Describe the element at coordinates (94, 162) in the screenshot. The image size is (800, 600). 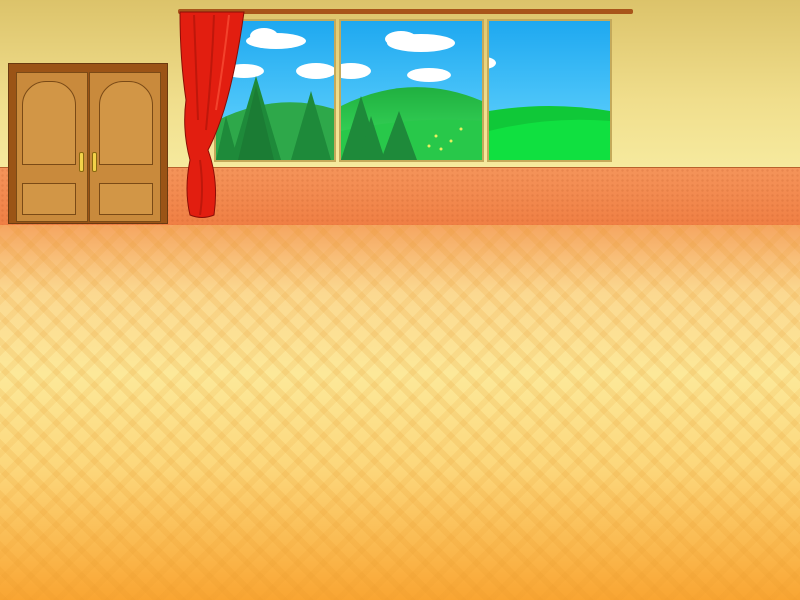
I see `door-right-handle` at that location.